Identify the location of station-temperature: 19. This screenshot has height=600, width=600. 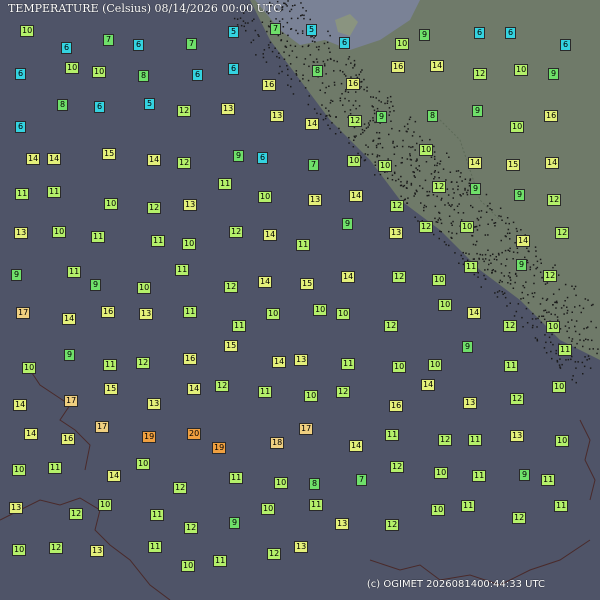
(149, 437).